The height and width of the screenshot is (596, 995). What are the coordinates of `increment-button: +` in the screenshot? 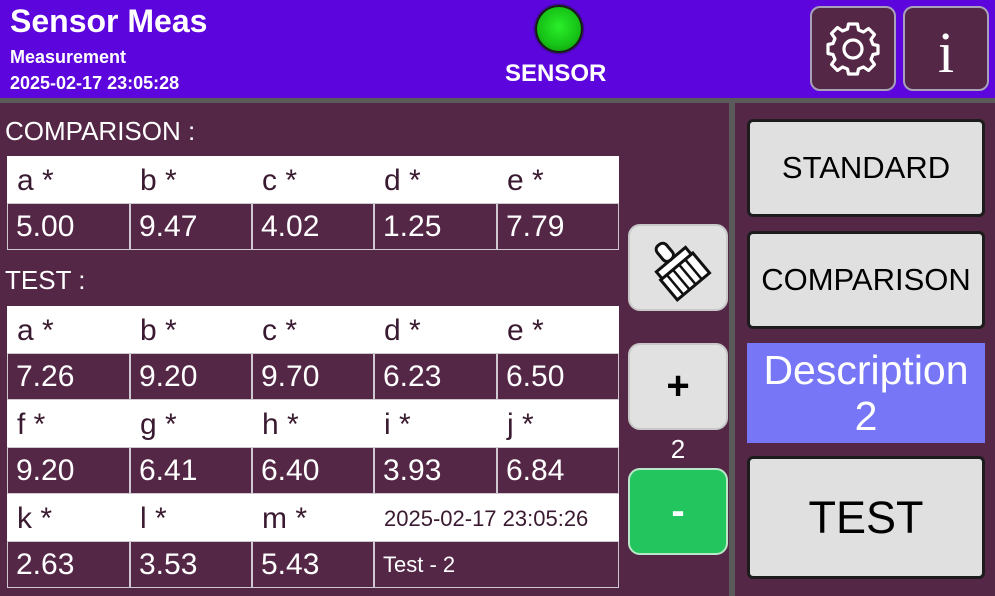 It's located at (678, 386).